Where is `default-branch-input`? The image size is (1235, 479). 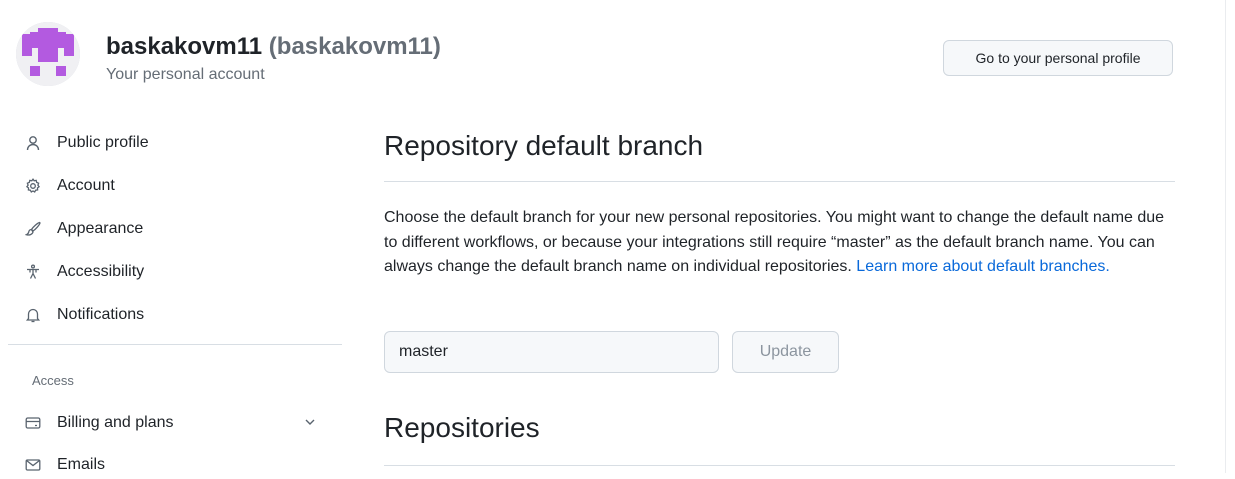 default-branch-input is located at coordinates (551, 352).